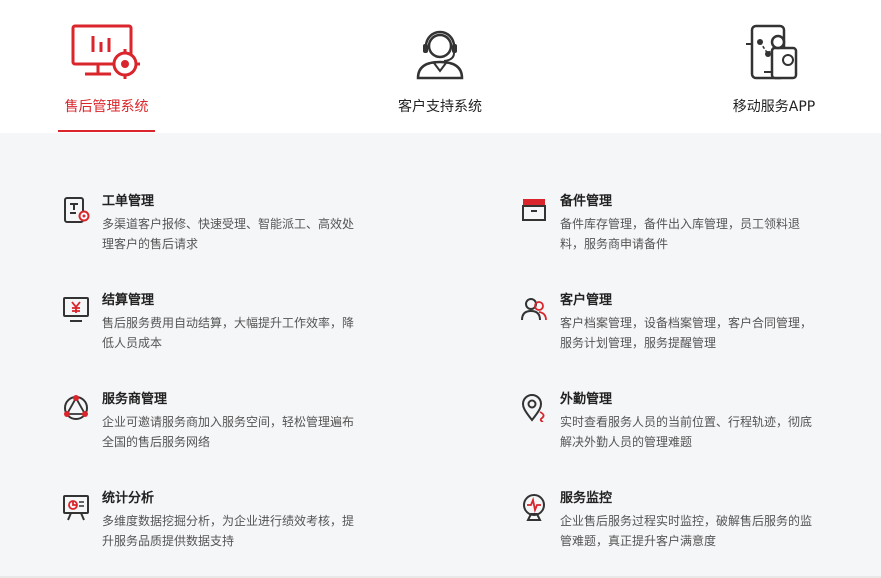 The image size is (881, 578). What do you see at coordinates (774, 107) in the screenshot?
I see `tab-label: 移动服务APP` at bounding box center [774, 107].